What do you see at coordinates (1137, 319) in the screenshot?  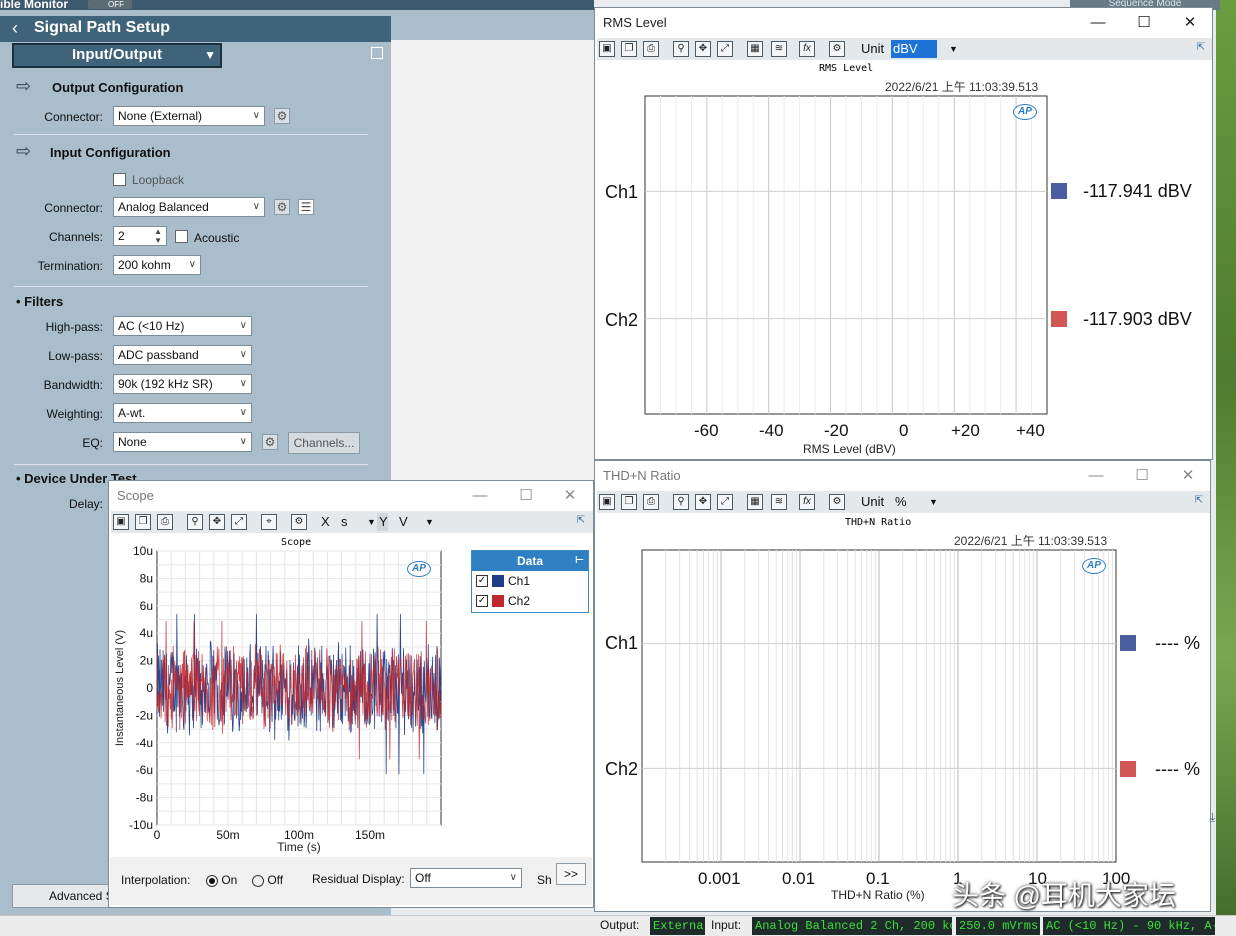 I see `rms-ch2-reading: -117.903 dBV` at bounding box center [1137, 319].